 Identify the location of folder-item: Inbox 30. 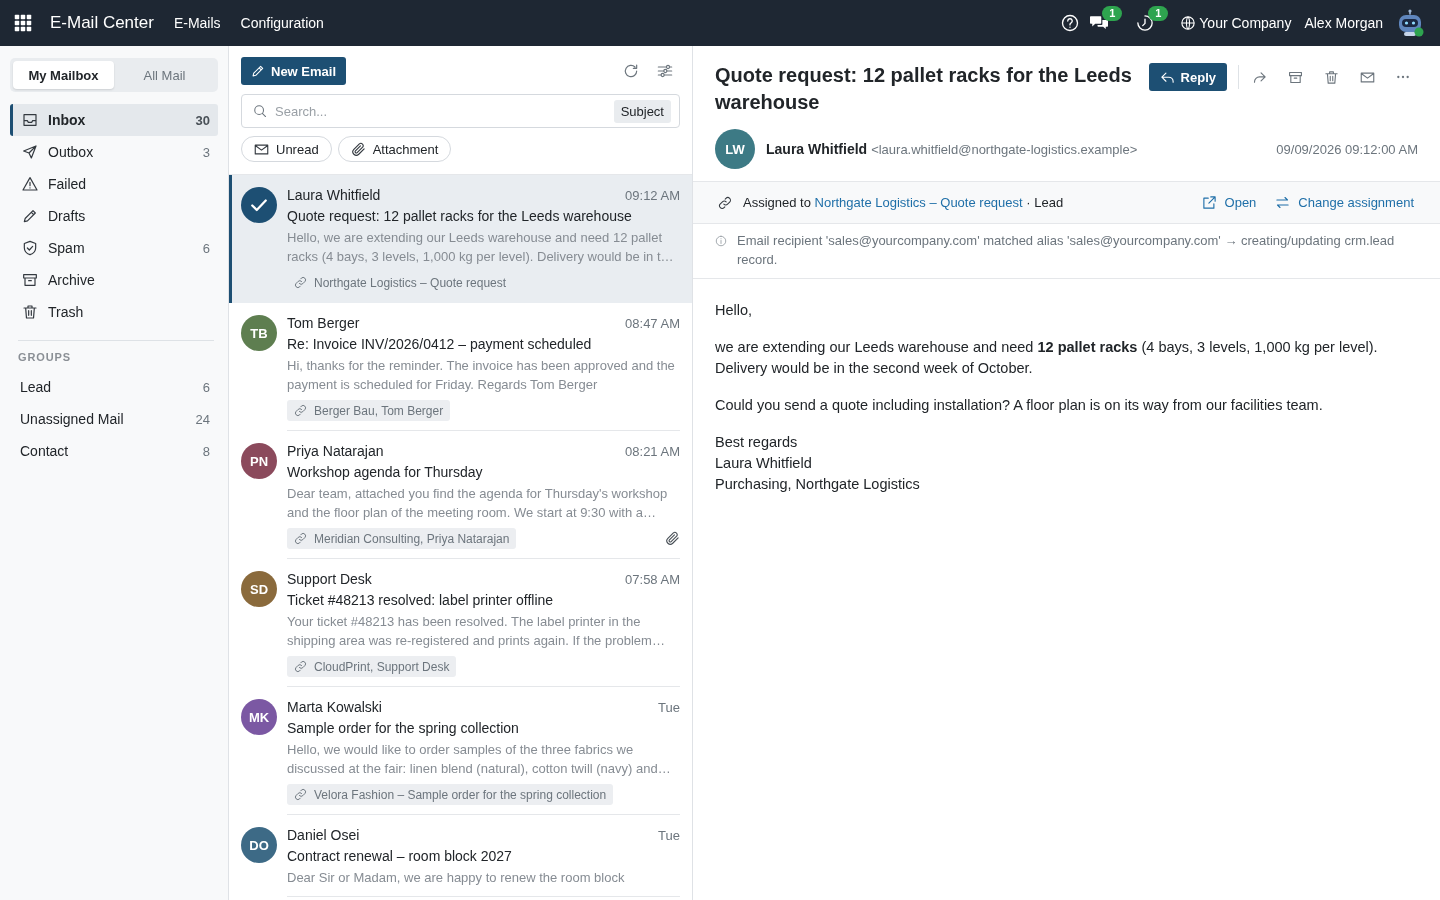
(114, 120).